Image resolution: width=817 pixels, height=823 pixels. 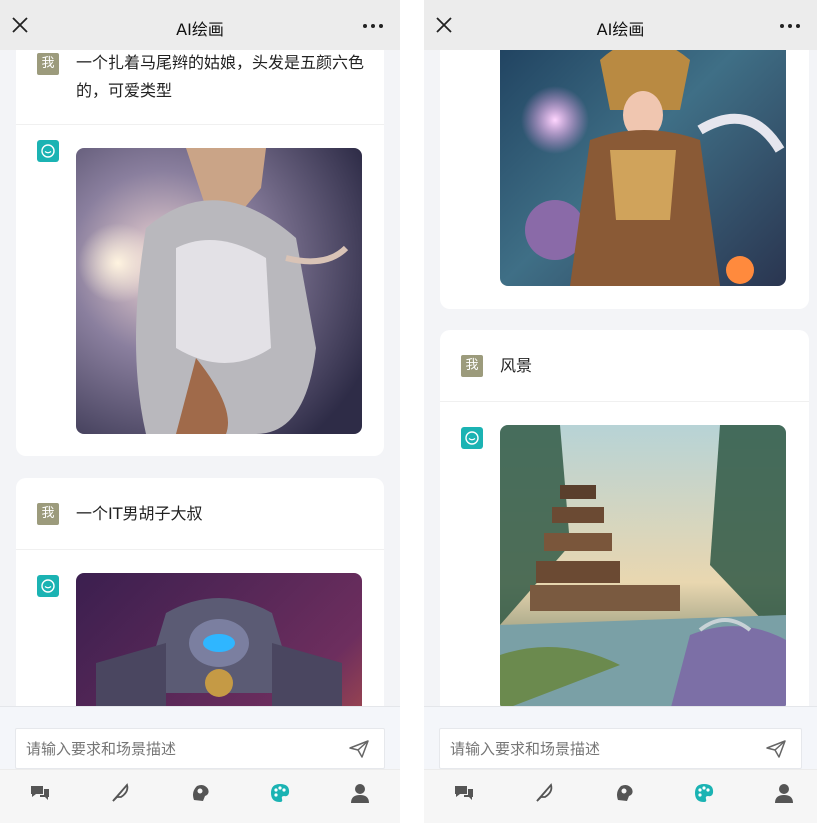 I want to click on user-message-text: 风景, so click(x=516, y=365).